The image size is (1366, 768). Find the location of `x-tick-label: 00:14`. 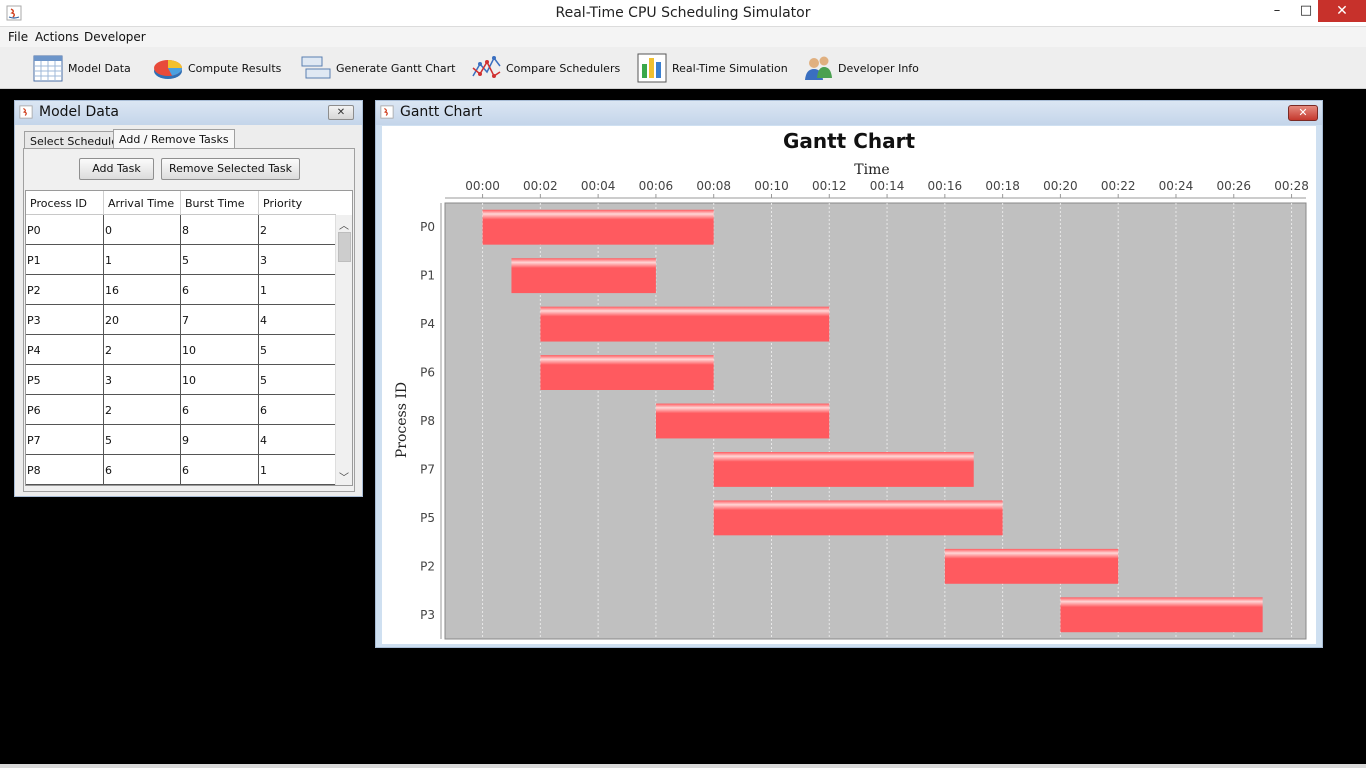

x-tick-label: 00:14 is located at coordinates (887, 186).